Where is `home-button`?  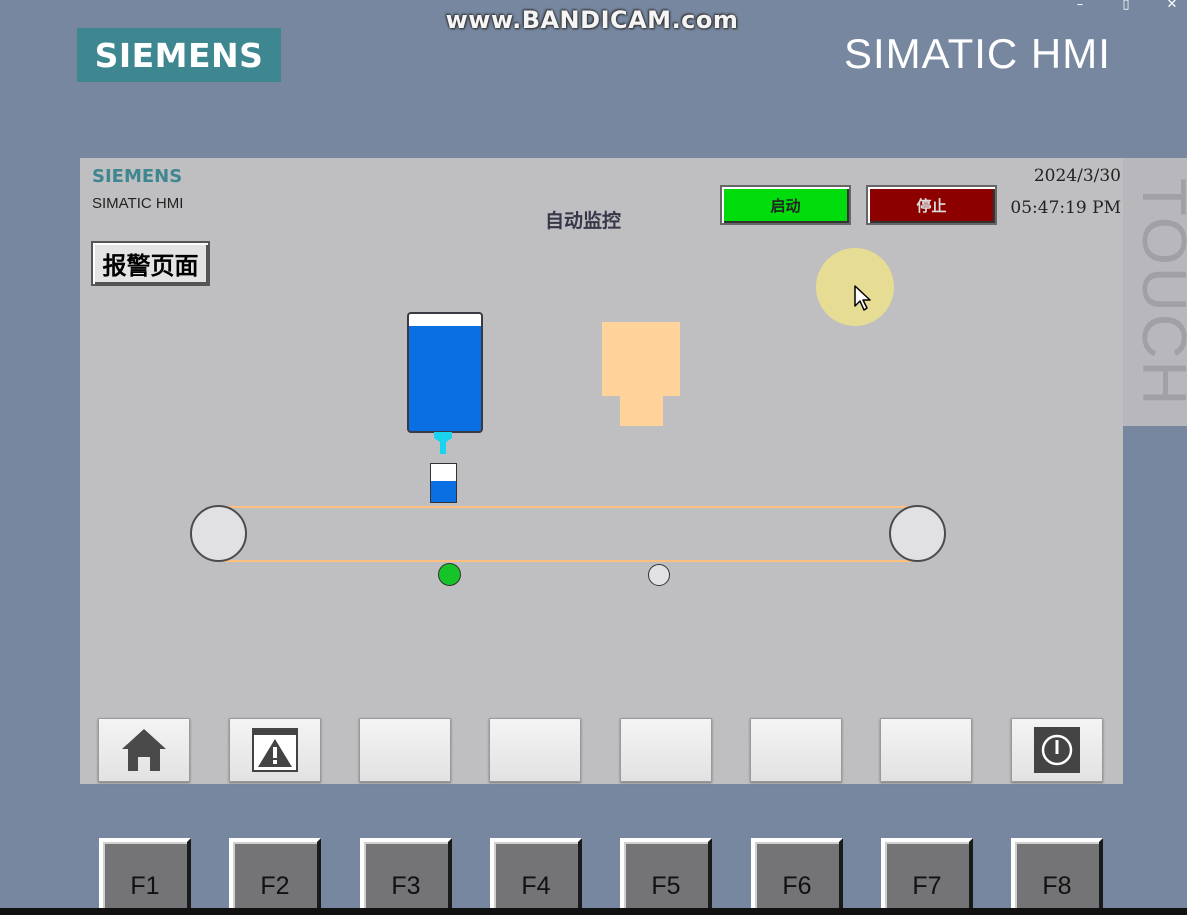 home-button is located at coordinates (144, 750).